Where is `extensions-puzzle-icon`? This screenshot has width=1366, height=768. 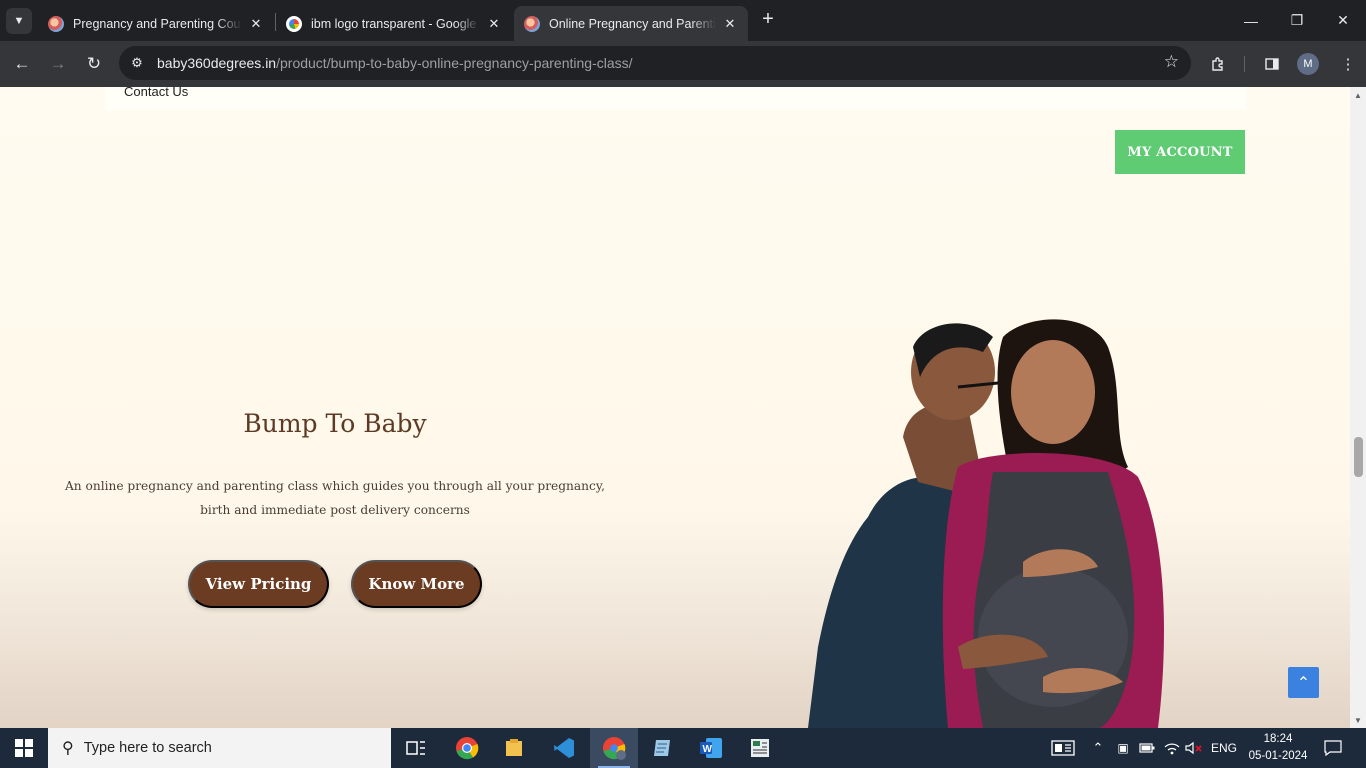
extensions-puzzle-icon is located at coordinates (1218, 64).